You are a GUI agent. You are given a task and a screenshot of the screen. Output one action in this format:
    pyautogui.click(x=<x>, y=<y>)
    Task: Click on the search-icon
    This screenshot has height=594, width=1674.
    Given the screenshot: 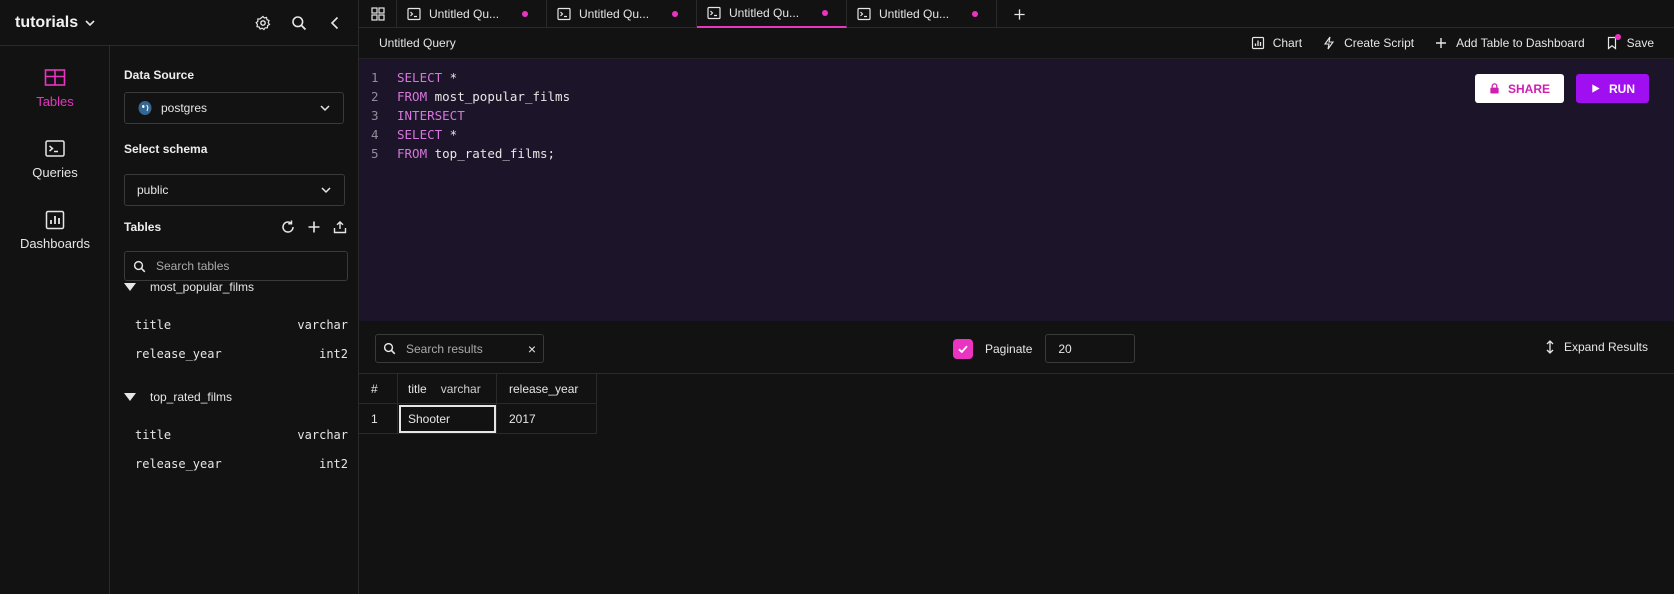 What is the action you would take?
    pyautogui.click(x=299, y=23)
    